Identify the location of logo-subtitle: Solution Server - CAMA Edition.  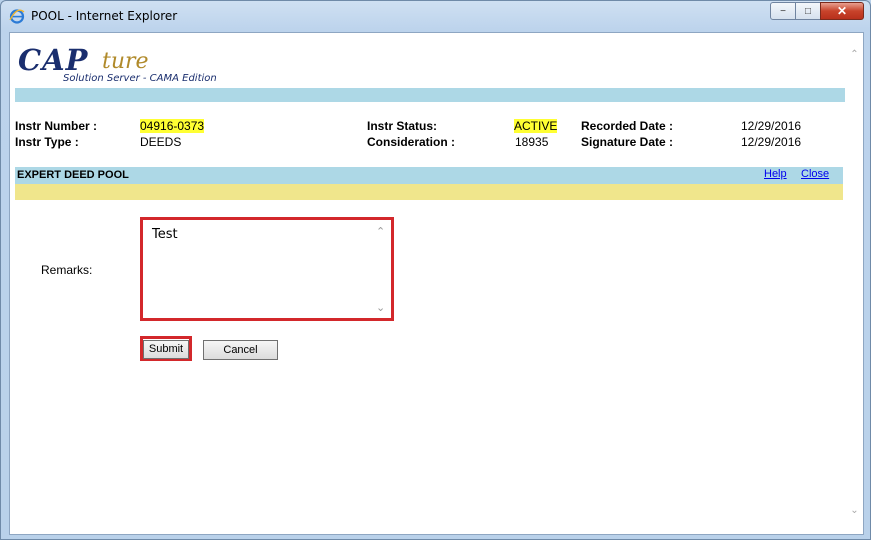
(140, 78).